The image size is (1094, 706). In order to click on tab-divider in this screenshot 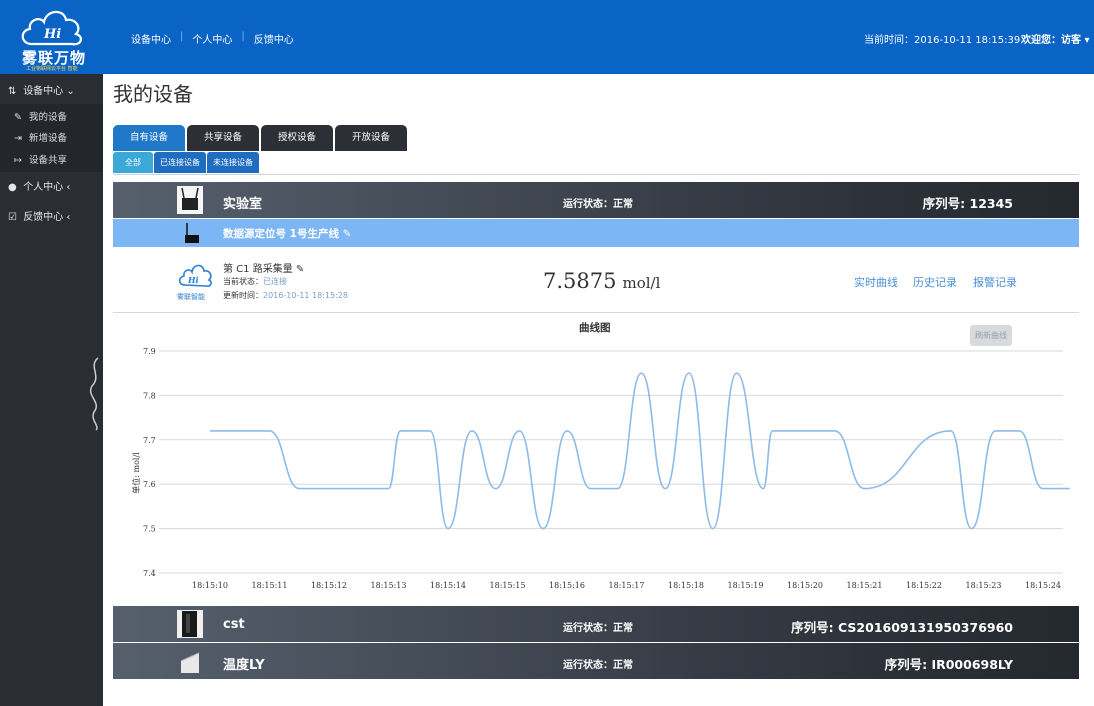, I will do `click(596, 174)`.